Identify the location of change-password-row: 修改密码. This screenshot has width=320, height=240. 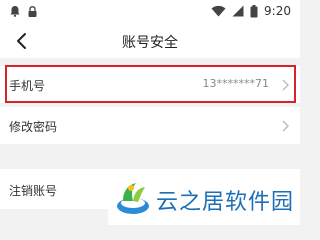
(150, 125).